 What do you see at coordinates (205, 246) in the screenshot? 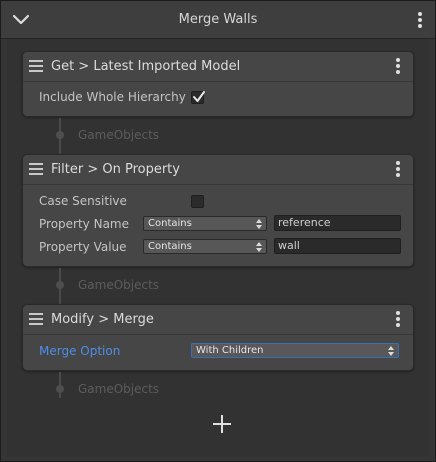
I see `property-value-mode-dropdown: Contains` at bounding box center [205, 246].